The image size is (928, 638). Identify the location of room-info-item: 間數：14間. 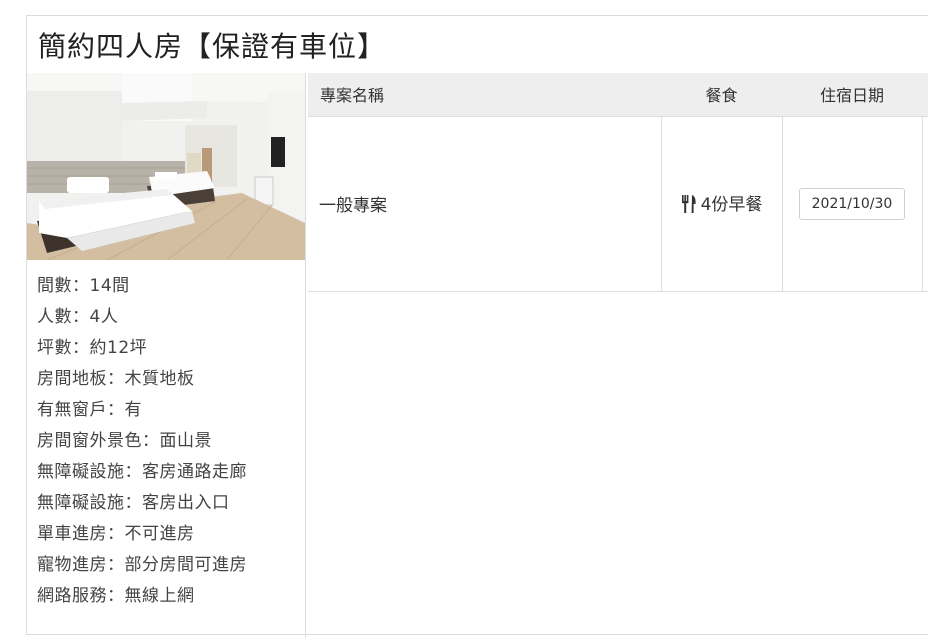
(83, 286).